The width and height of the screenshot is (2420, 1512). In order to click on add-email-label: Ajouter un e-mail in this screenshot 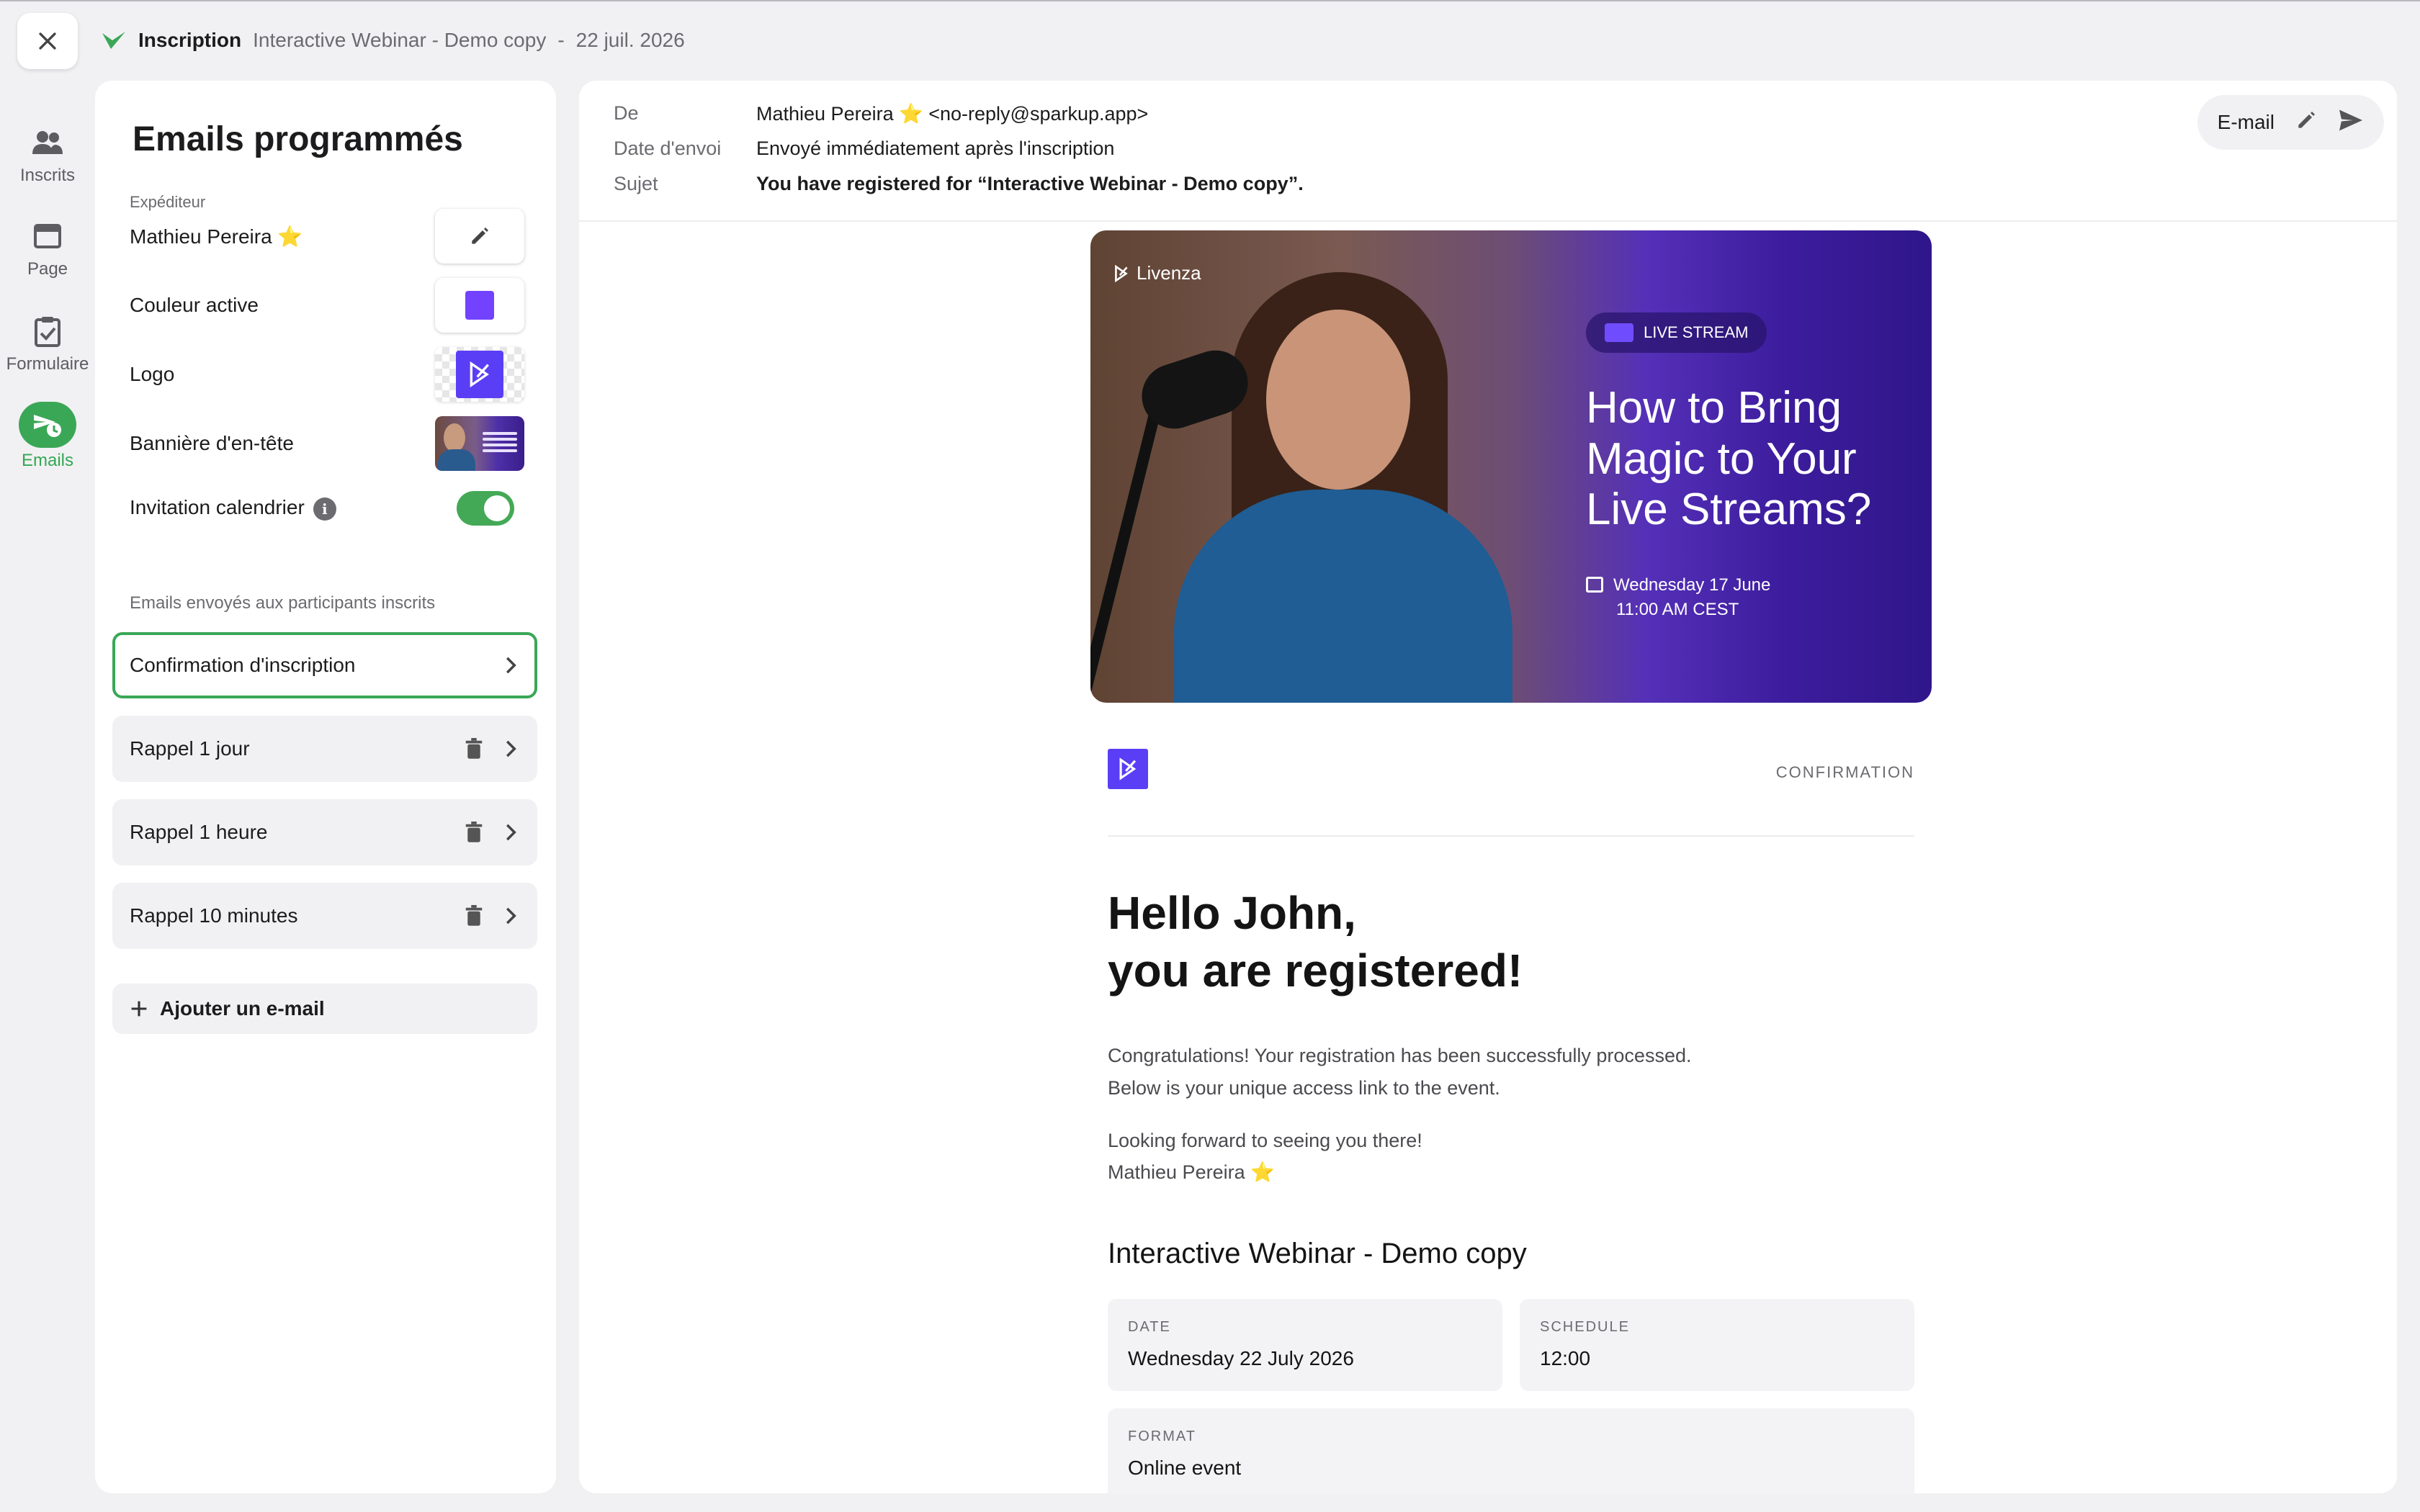, I will do `click(242, 1008)`.